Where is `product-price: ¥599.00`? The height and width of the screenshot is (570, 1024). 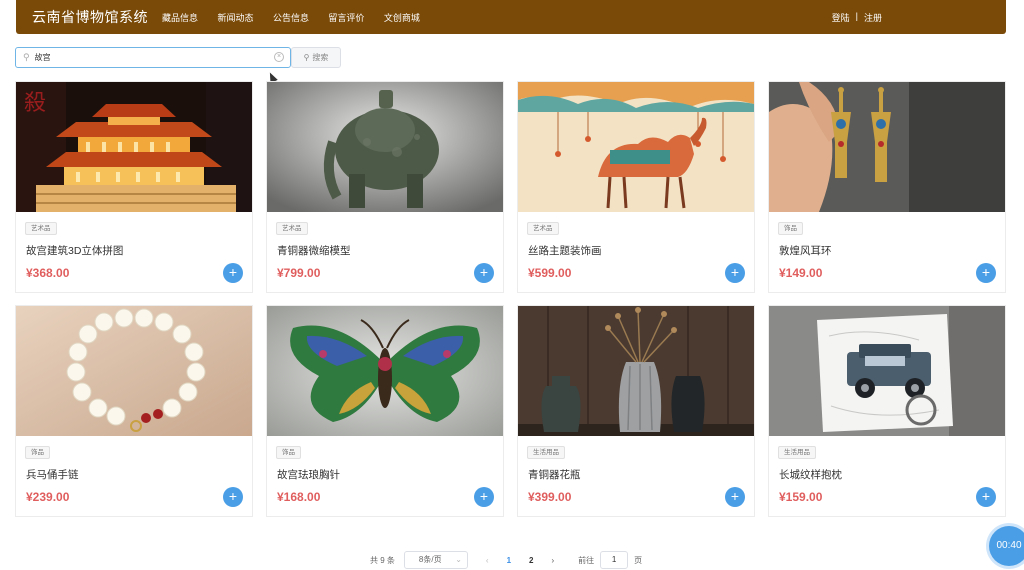
product-price: ¥599.00 is located at coordinates (550, 273).